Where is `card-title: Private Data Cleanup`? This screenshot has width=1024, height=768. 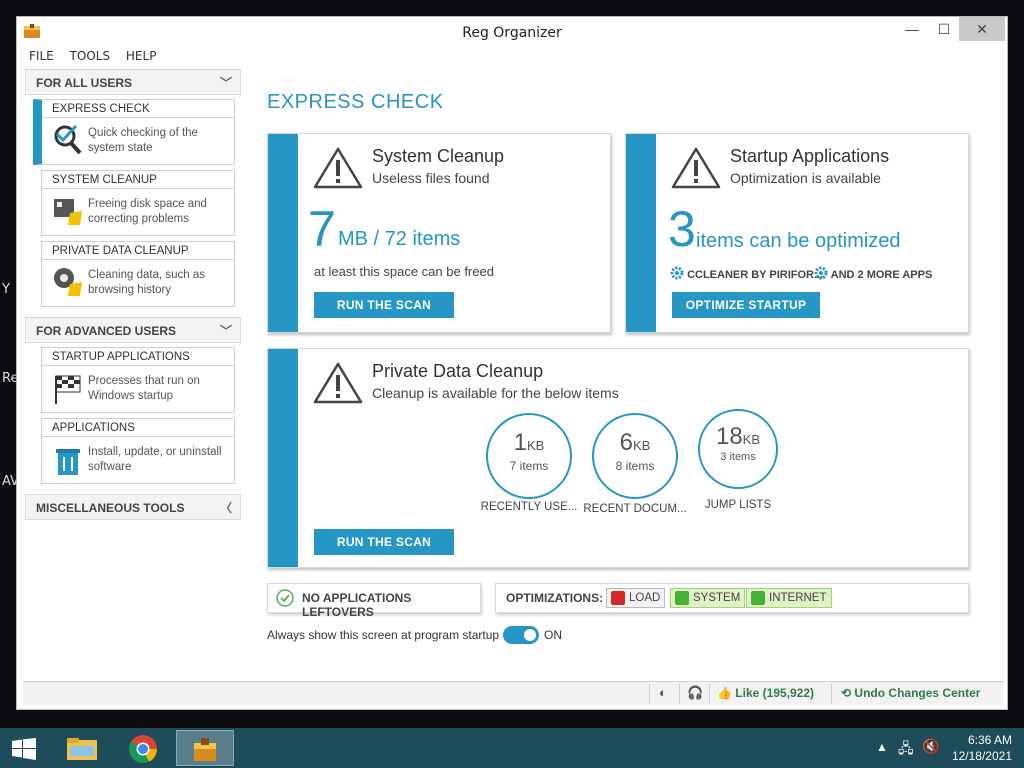
card-title: Private Data Cleanup is located at coordinates (458, 371).